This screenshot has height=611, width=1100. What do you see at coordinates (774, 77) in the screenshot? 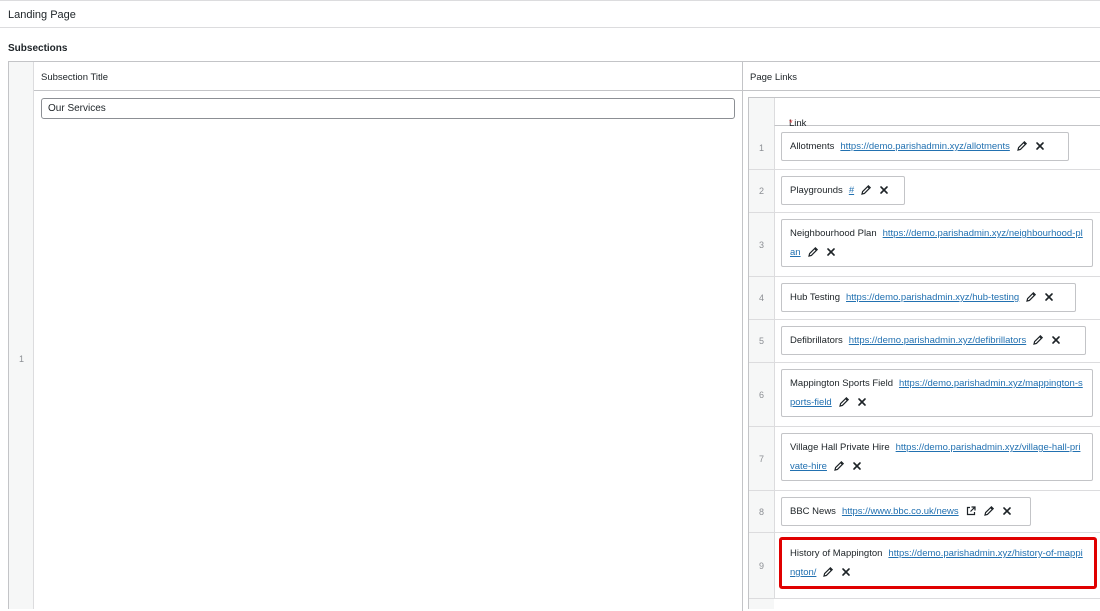
I see `column-header-page-links-label: Page Links` at bounding box center [774, 77].